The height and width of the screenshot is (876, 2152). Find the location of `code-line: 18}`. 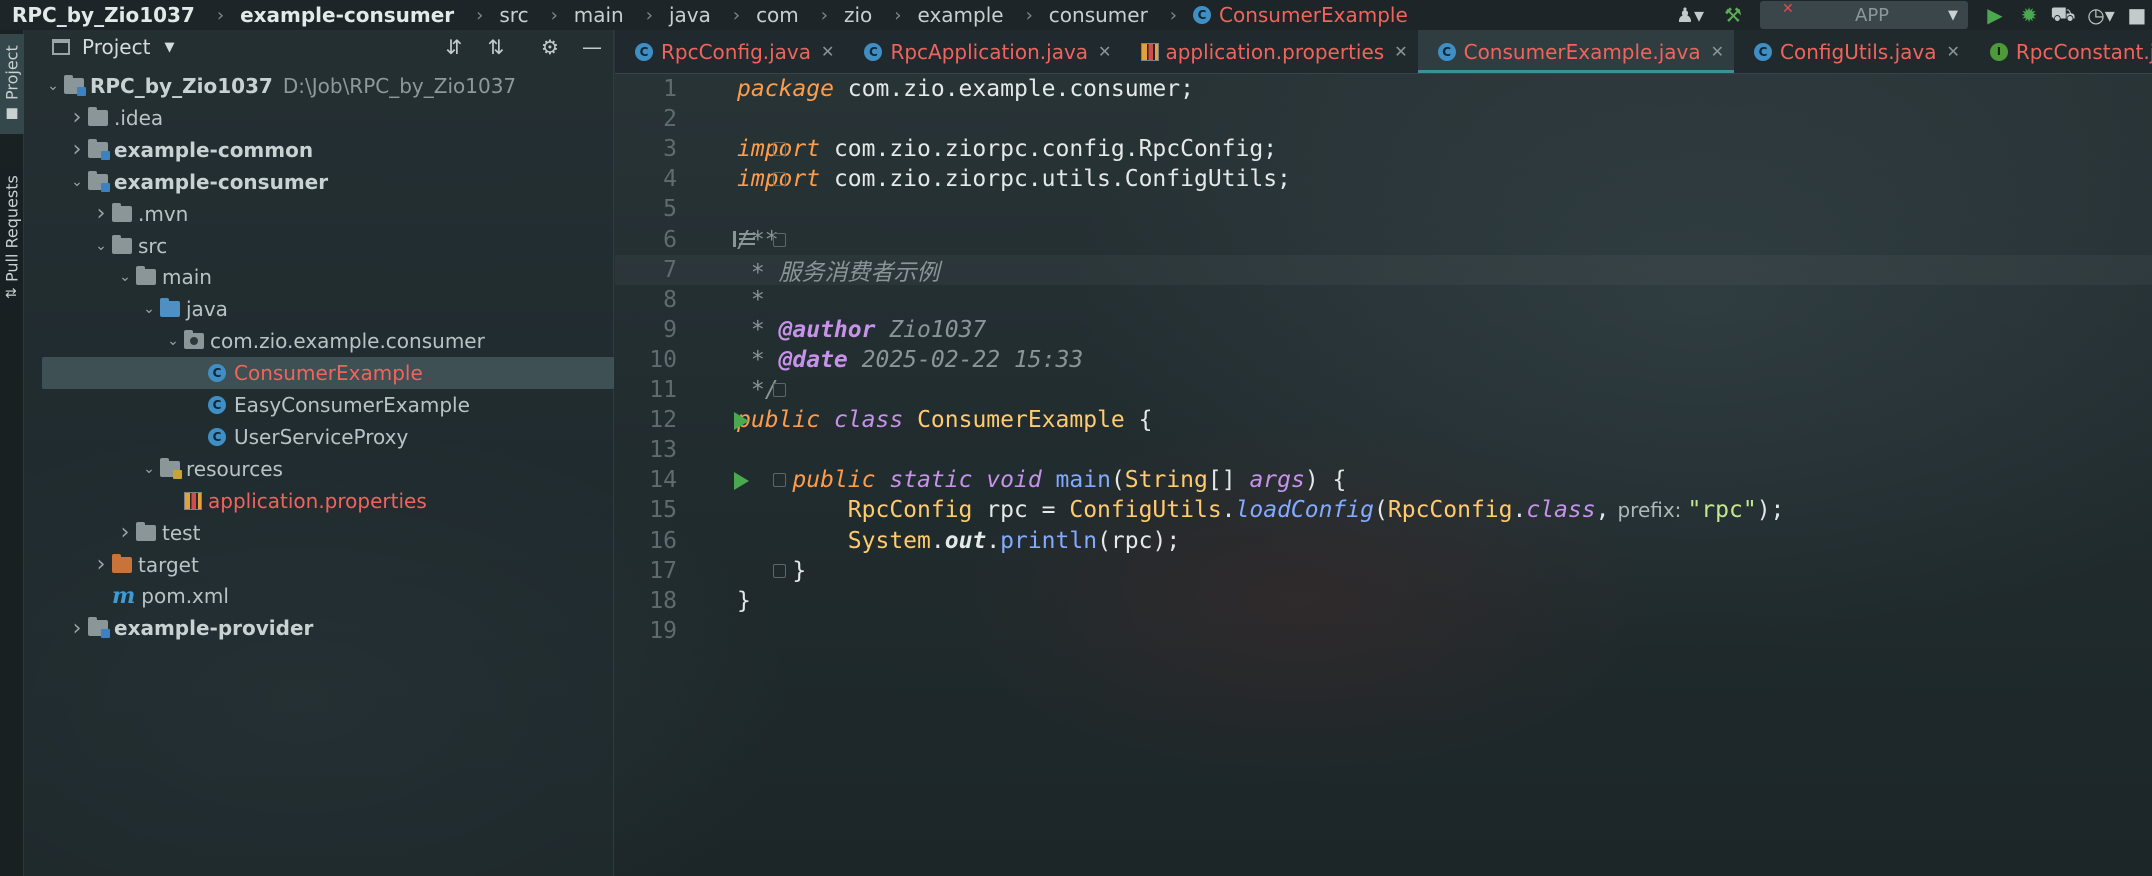

code-line: 18} is located at coordinates (1383, 601).